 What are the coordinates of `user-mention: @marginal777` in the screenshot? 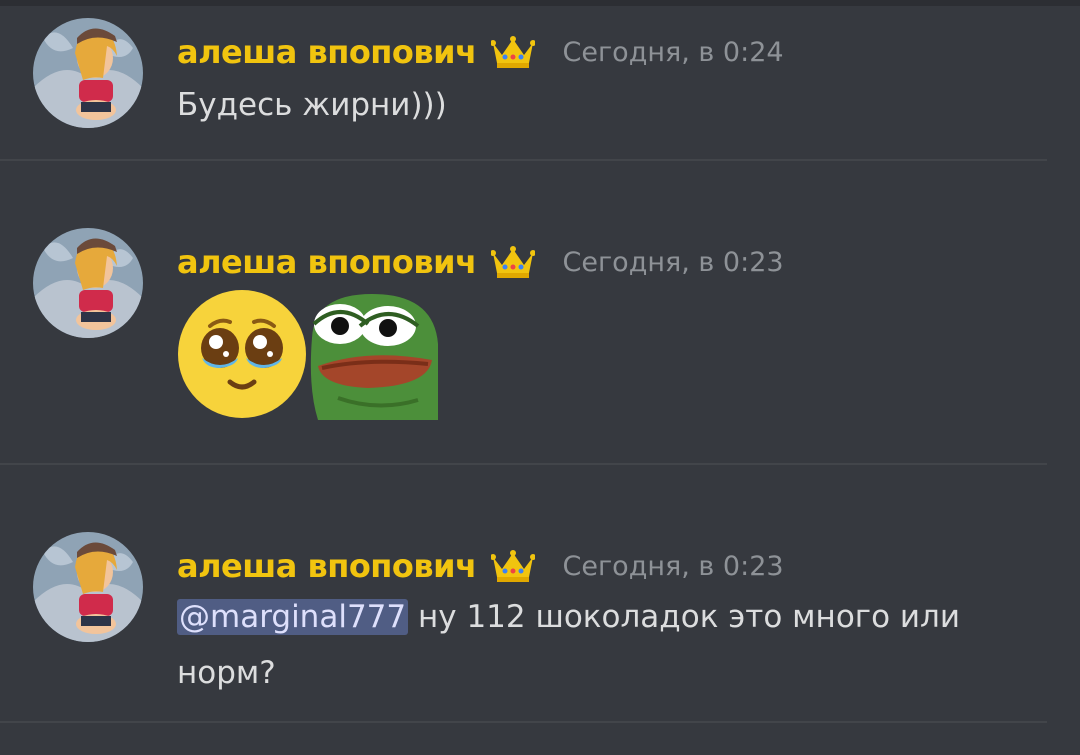 It's located at (293, 617).